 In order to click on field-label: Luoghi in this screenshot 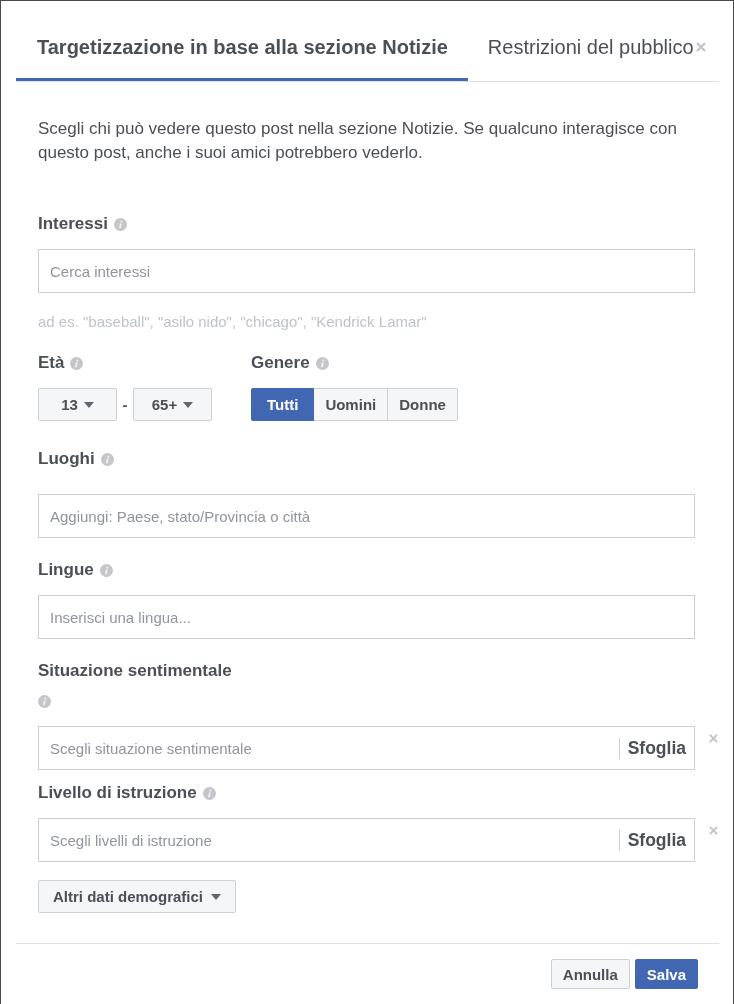, I will do `click(66, 459)`.